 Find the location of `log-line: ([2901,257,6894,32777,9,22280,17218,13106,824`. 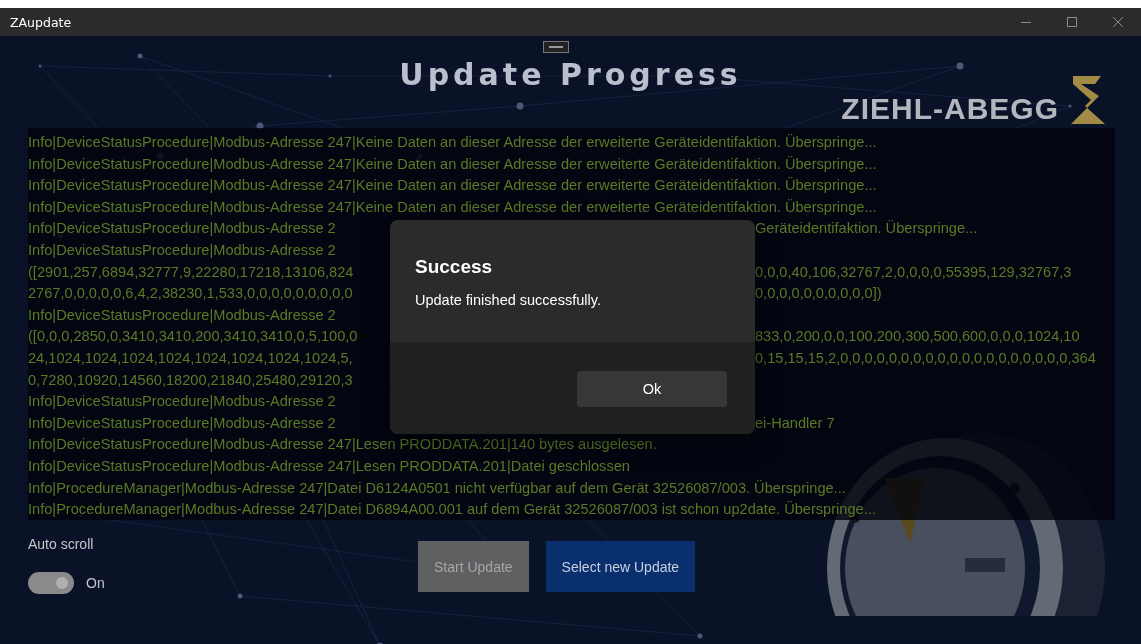

log-line: ([2901,257,6894,32777,9,22280,17218,13106,824 is located at coordinates (191, 272).